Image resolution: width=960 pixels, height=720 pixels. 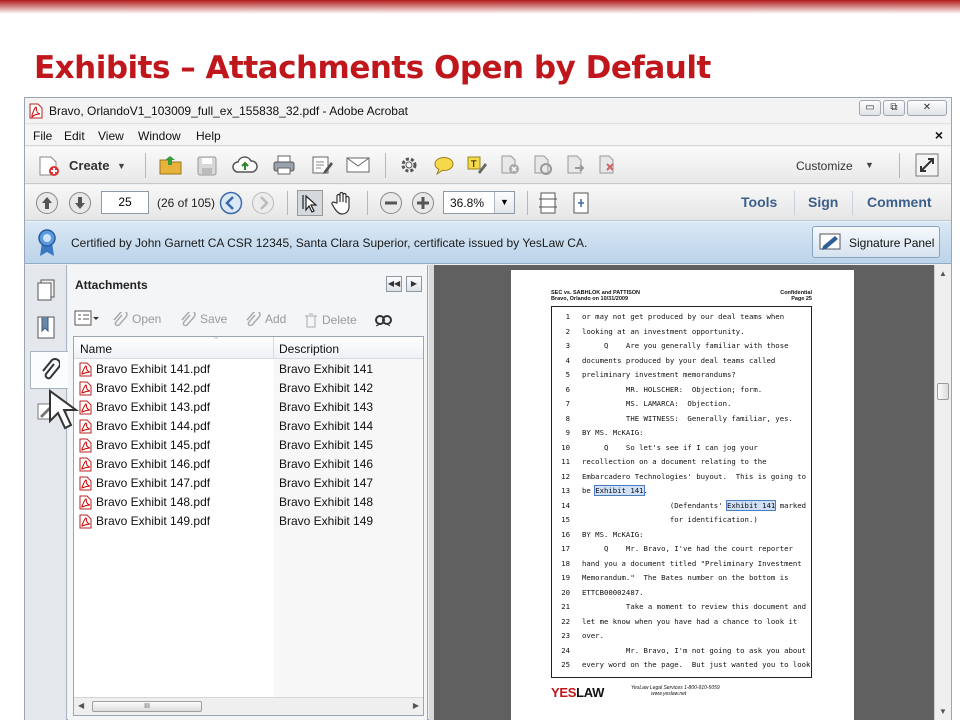 What do you see at coordinates (342, 203) in the screenshot?
I see `hand-tool-icon` at bounding box center [342, 203].